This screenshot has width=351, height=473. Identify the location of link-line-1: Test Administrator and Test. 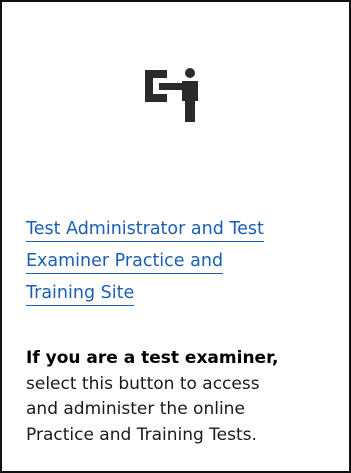
(145, 229).